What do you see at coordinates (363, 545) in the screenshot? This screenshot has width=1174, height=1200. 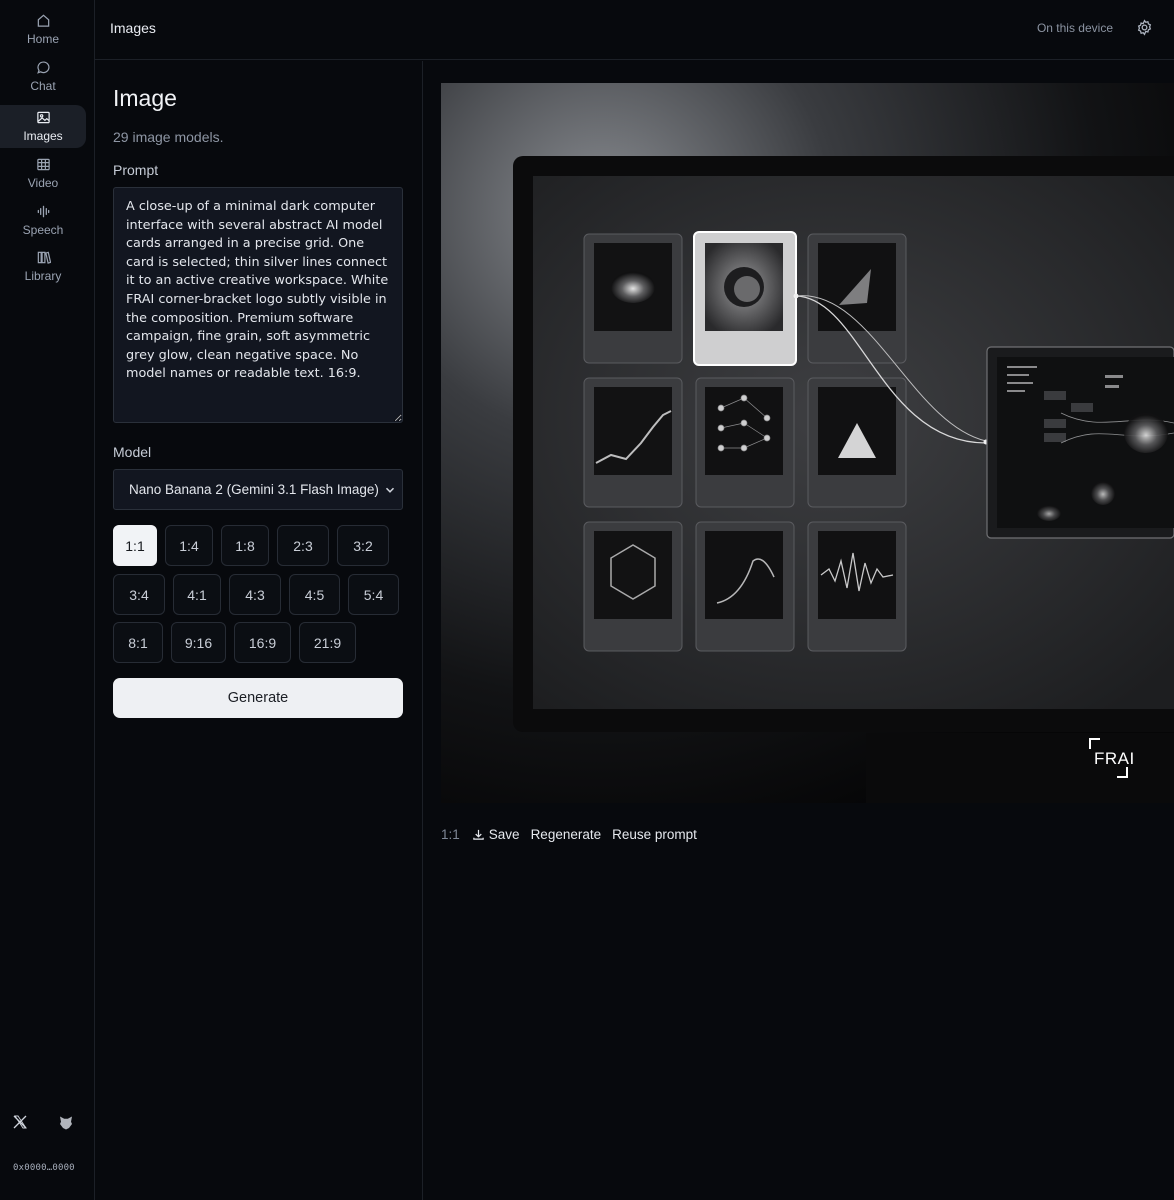 I see `ratio-button-3-2: 3:2` at bounding box center [363, 545].